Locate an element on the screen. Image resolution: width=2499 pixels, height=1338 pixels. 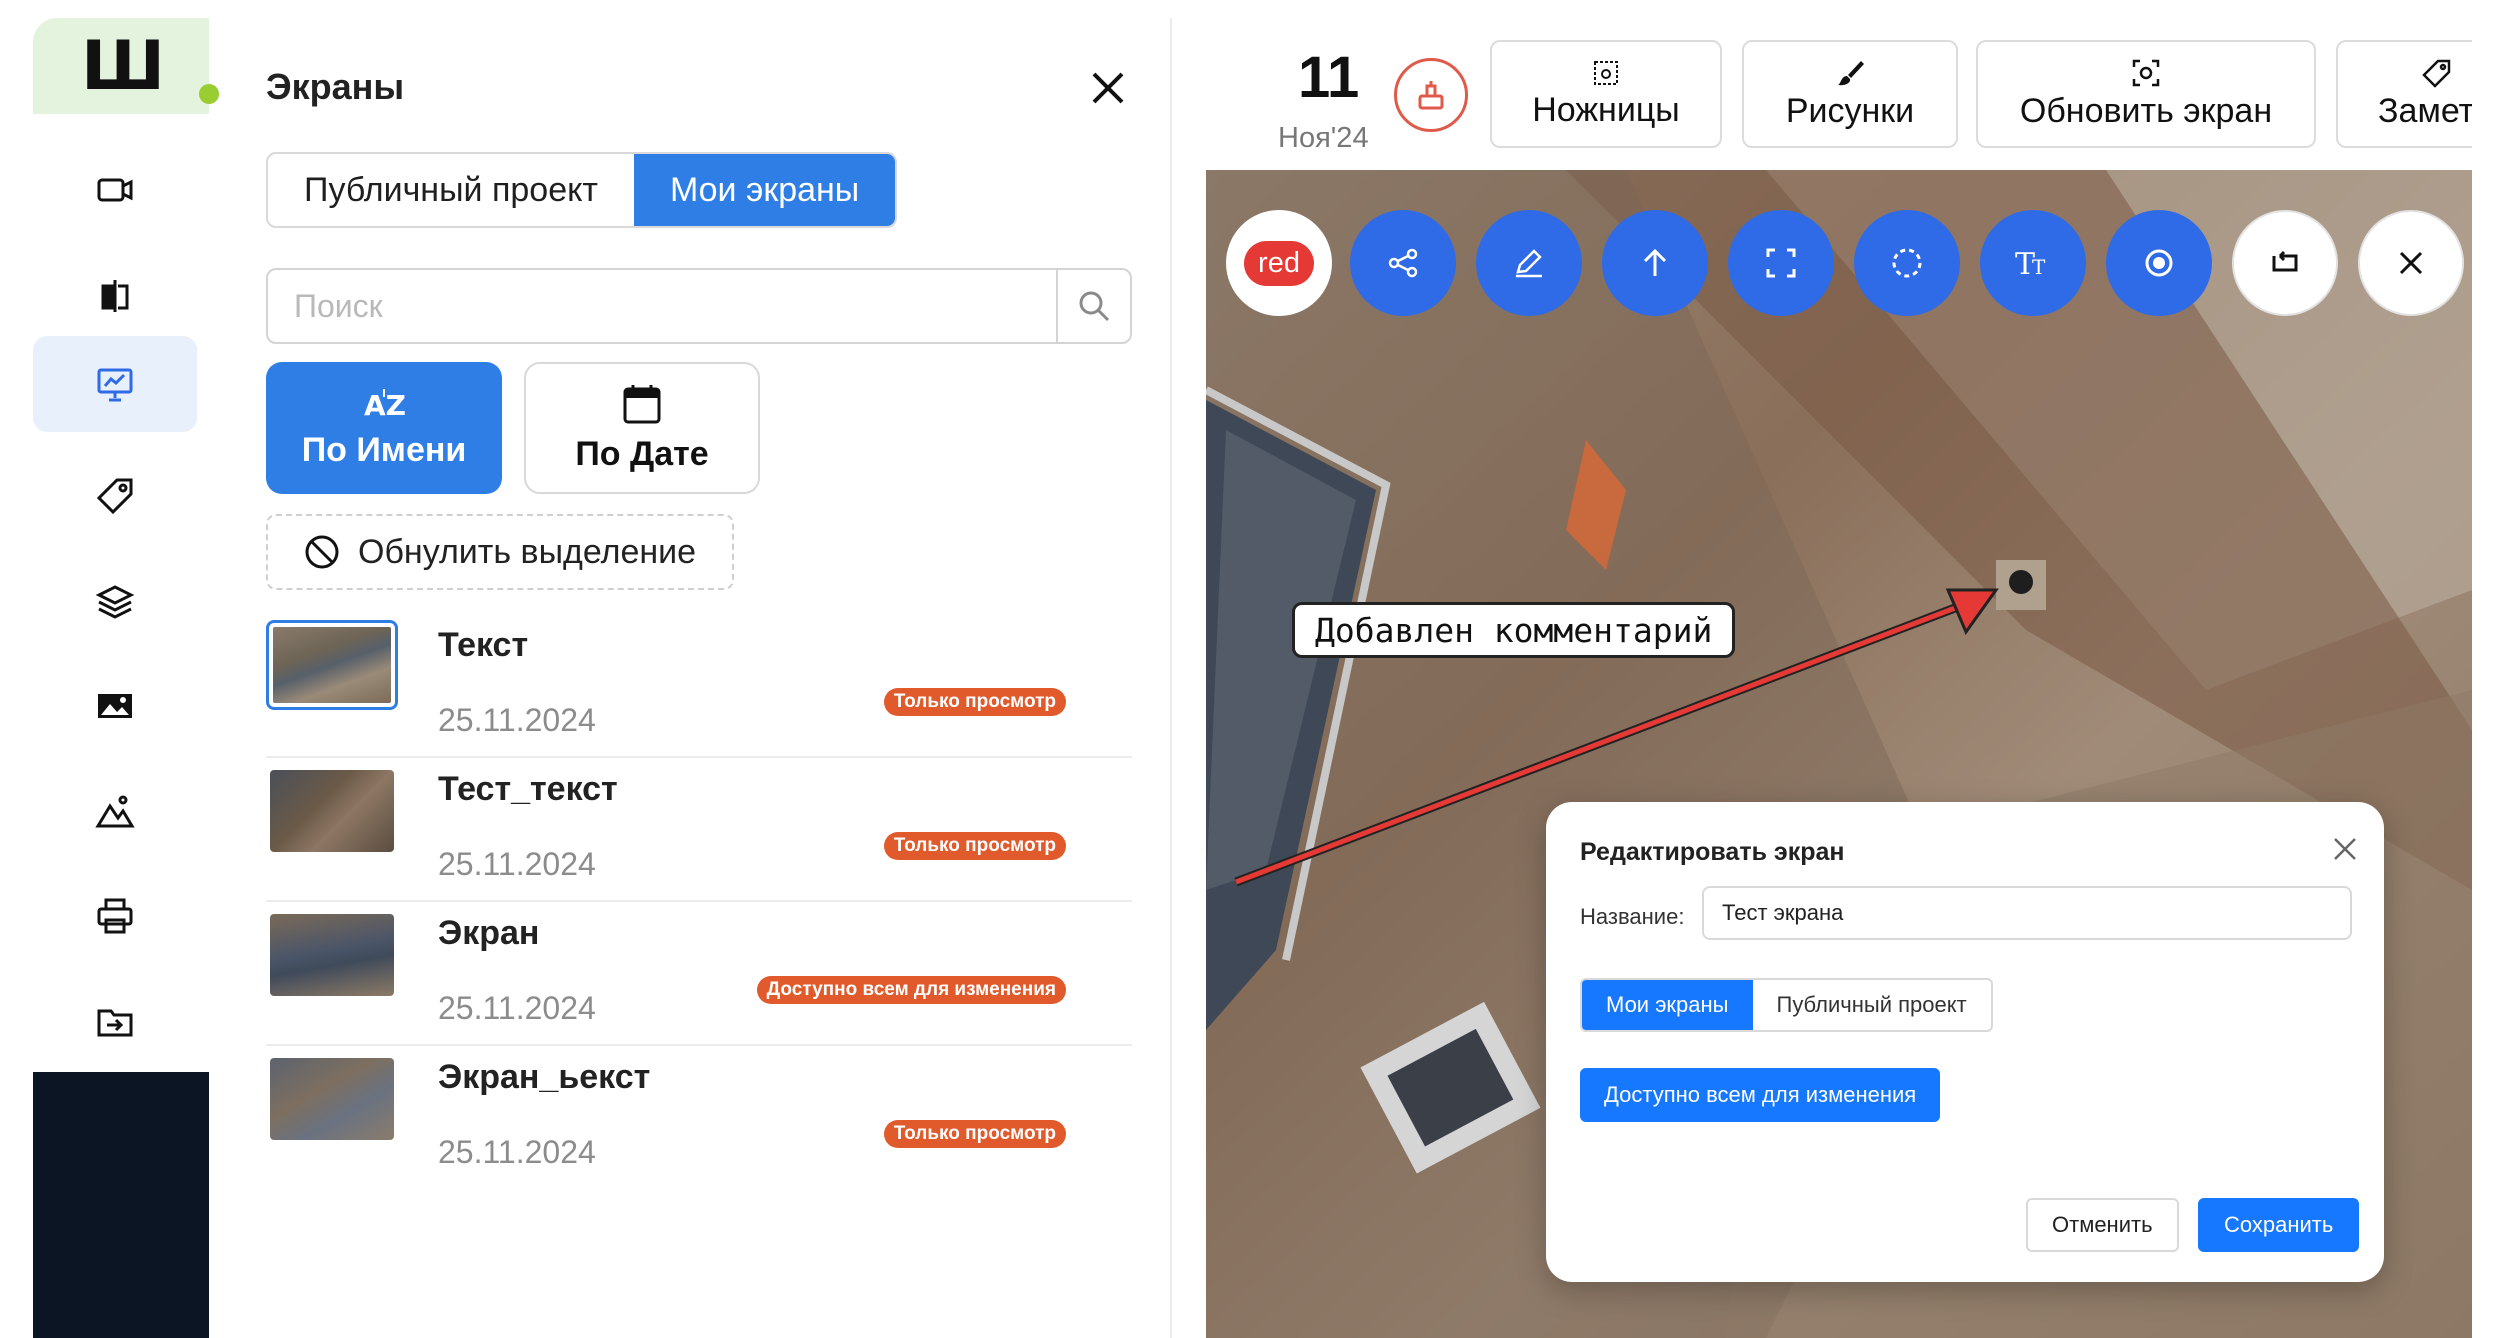
screen-title: Тест_текст is located at coordinates (528, 789).